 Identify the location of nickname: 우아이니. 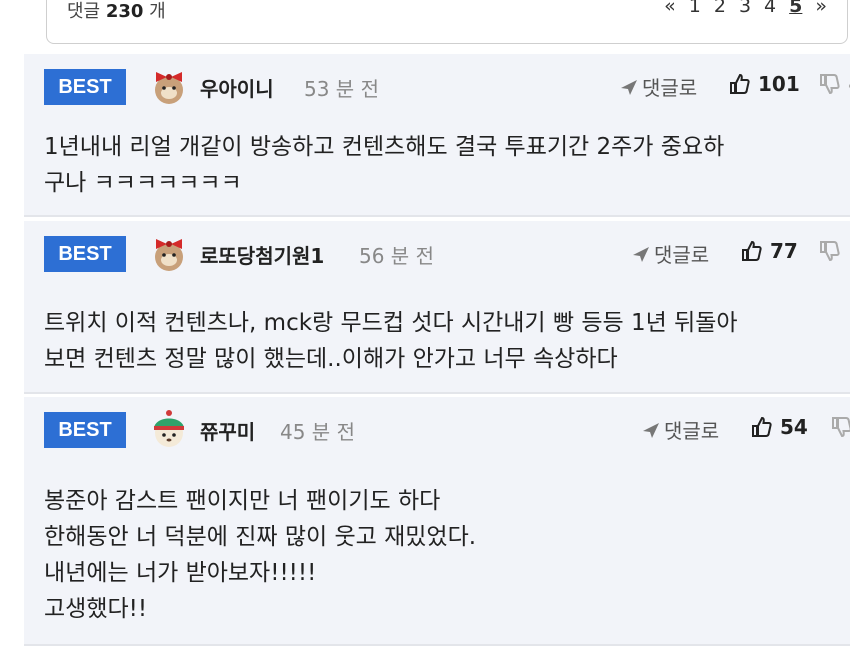
(237, 87).